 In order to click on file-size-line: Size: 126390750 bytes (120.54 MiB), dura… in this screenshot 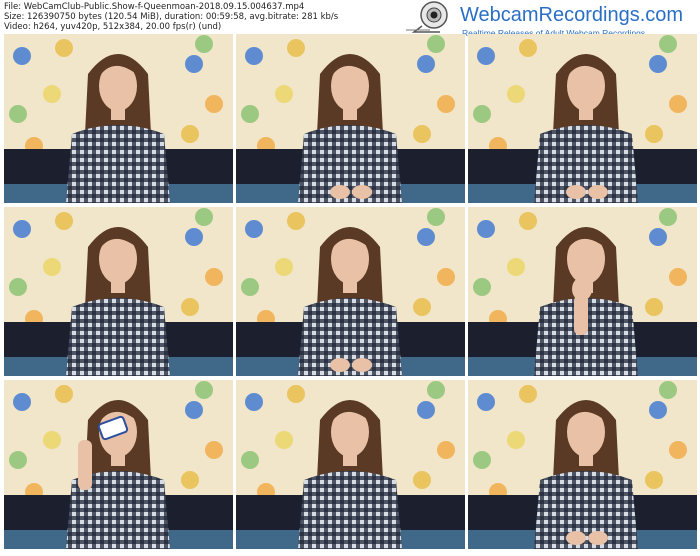, I will do `click(171, 17)`.